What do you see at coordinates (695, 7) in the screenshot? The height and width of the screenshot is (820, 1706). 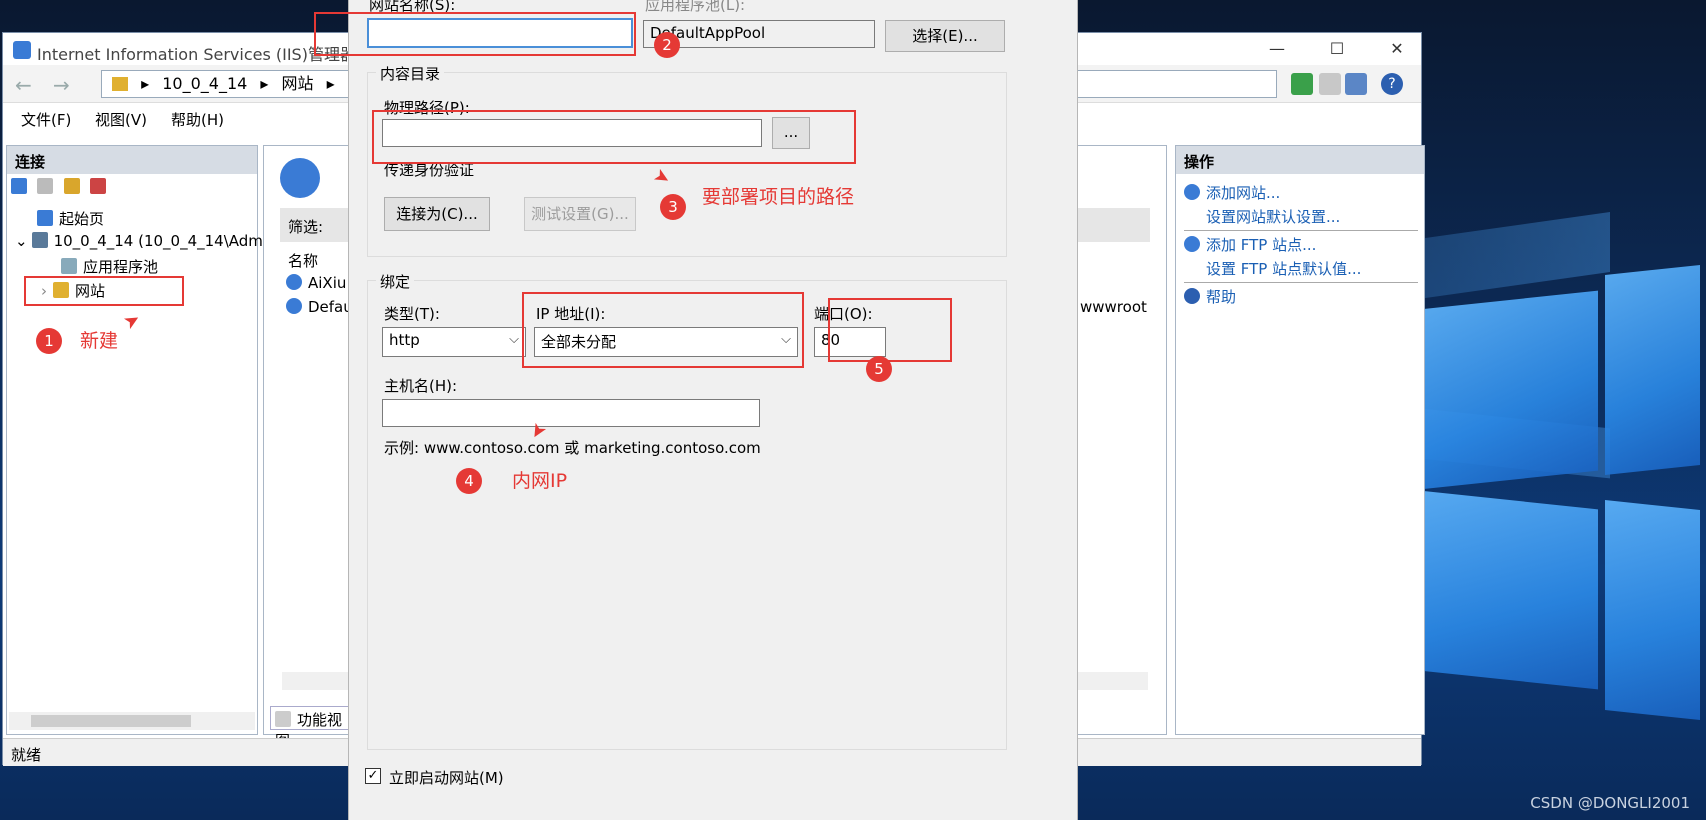 I see `app-pool-label: 应用程序池(L):` at bounding box center [695, 7].